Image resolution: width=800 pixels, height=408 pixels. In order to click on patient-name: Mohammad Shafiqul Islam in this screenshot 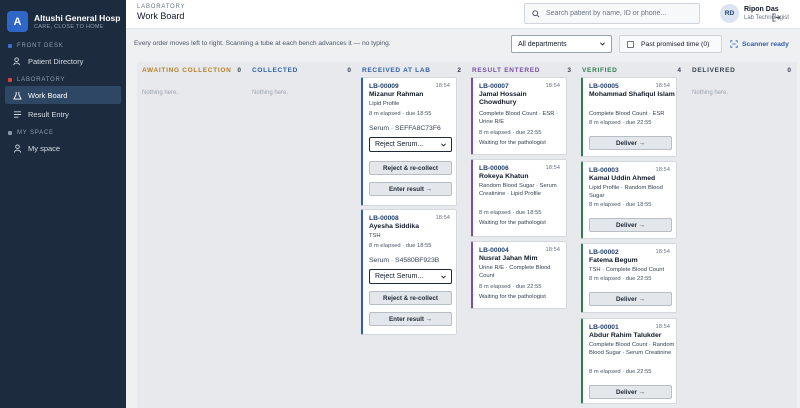, I will do `click(632, 94)`.